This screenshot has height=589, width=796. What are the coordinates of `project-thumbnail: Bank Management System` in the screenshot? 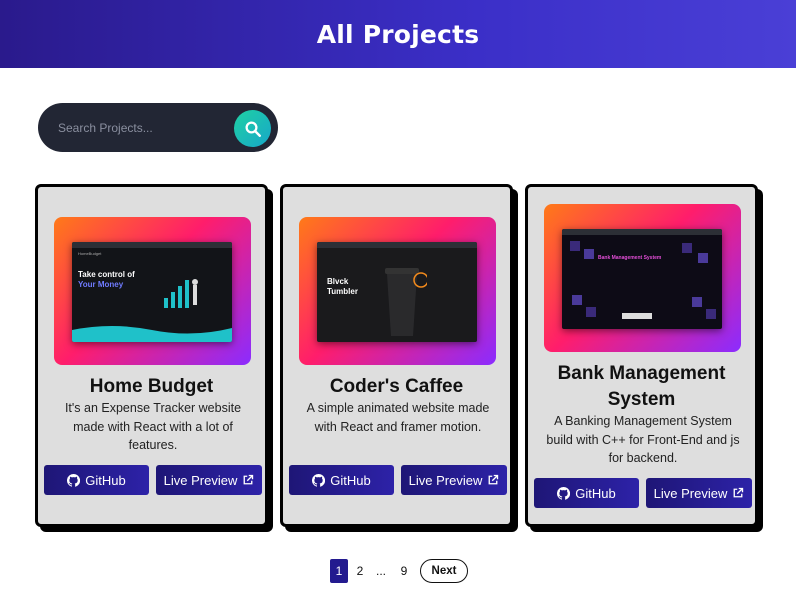 It's located at (642, 278).